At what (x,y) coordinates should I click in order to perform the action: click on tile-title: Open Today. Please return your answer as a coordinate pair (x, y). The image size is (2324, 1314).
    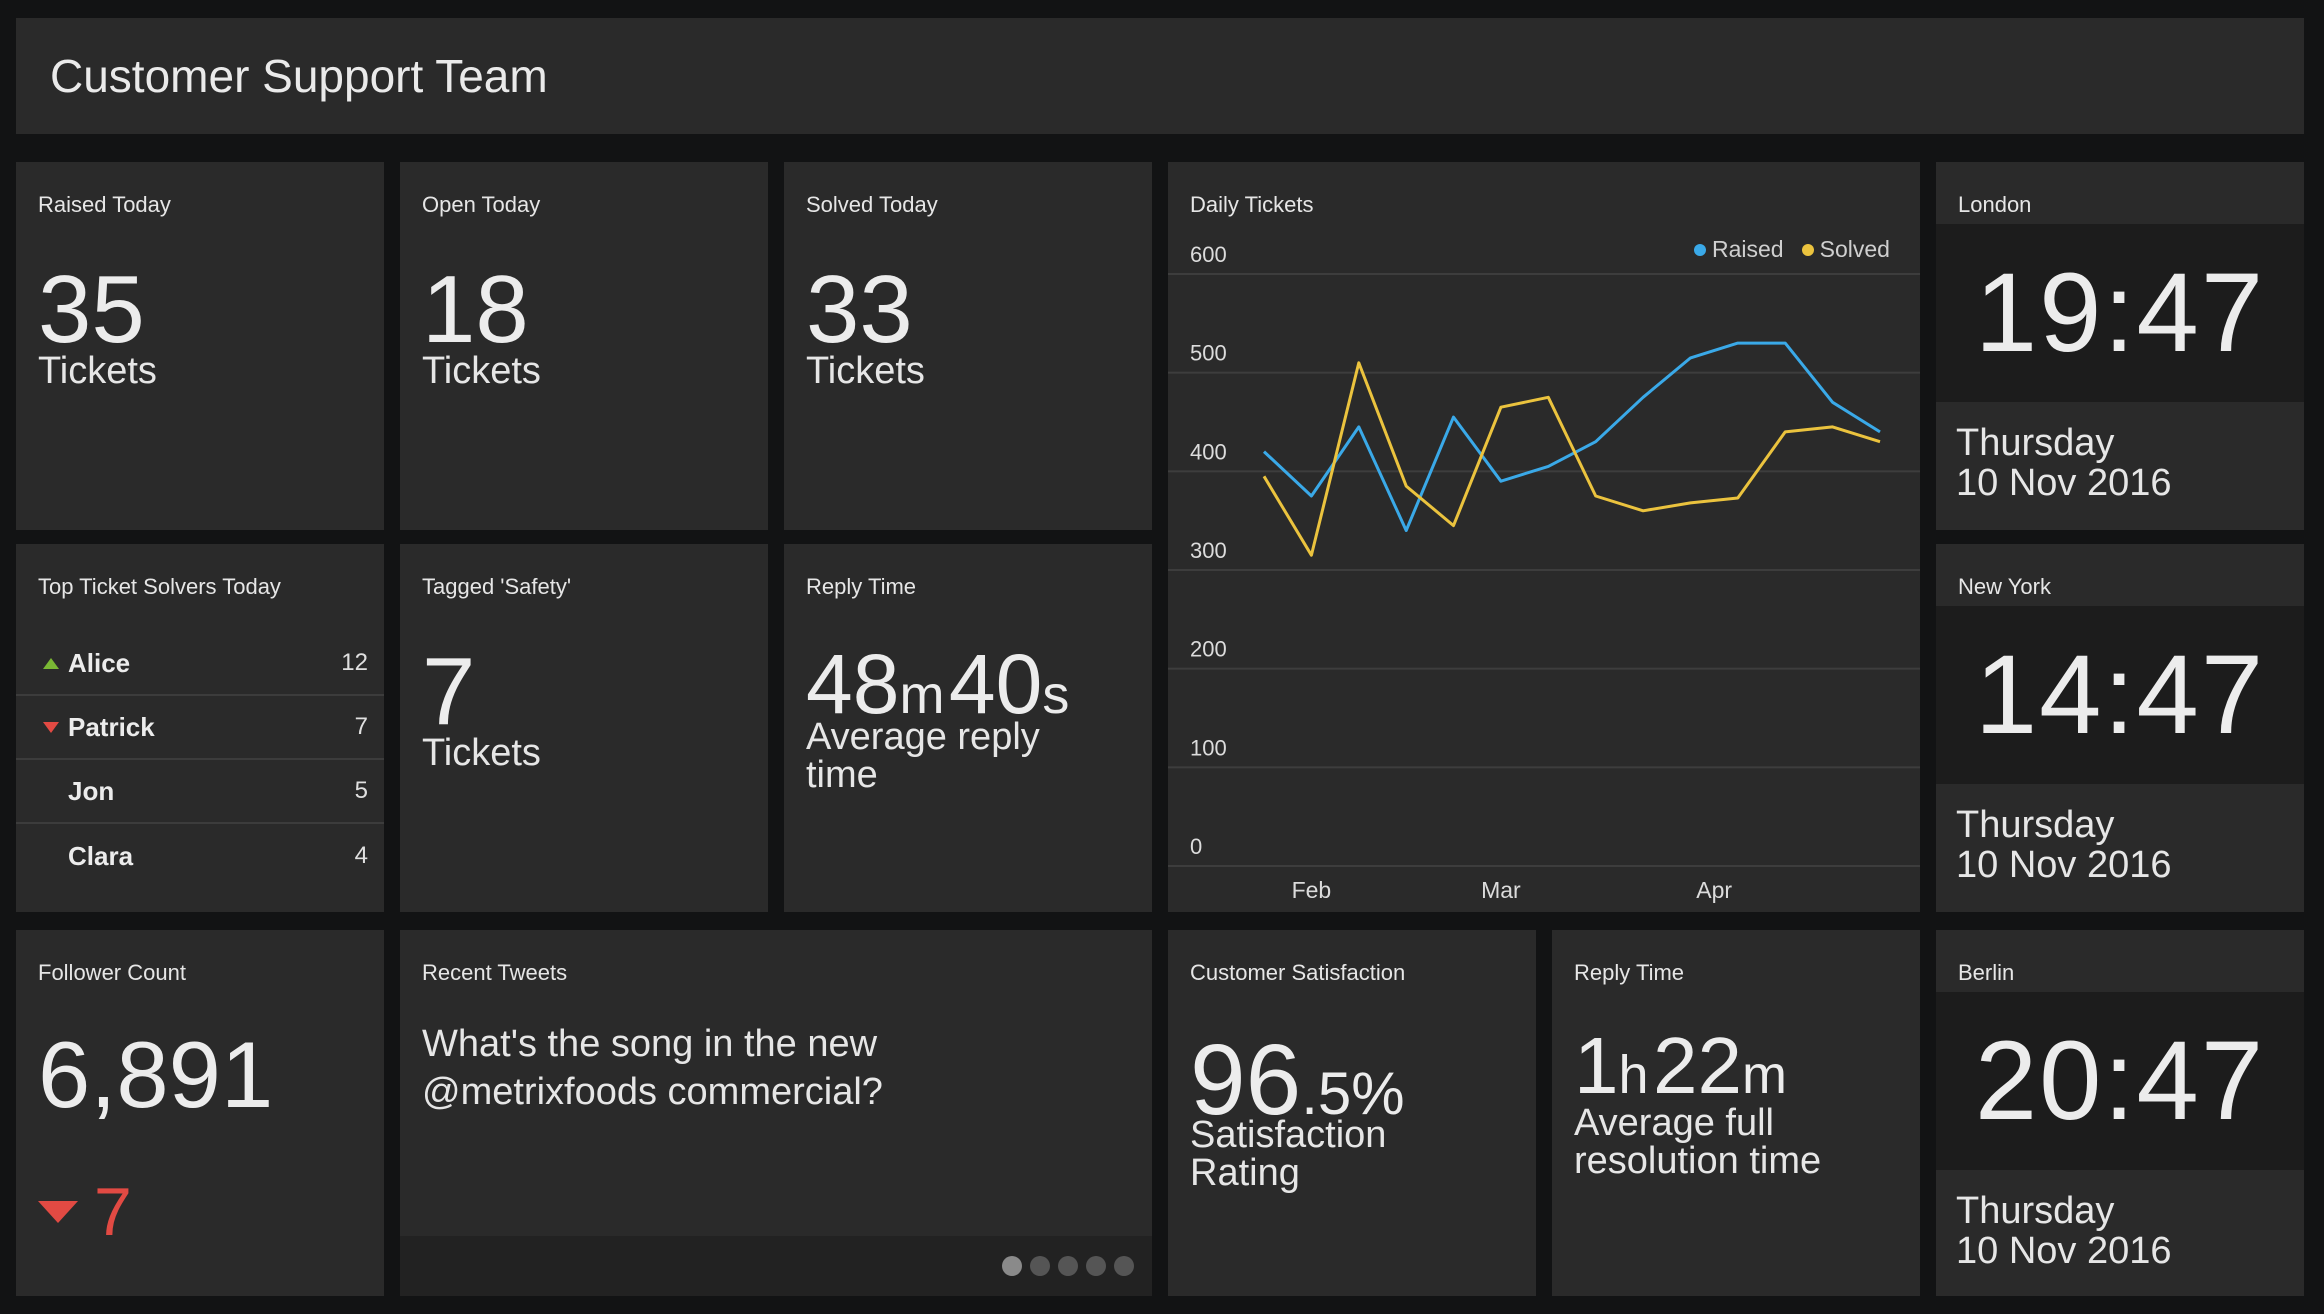
    Looking at the image, I should click on (481, 204).